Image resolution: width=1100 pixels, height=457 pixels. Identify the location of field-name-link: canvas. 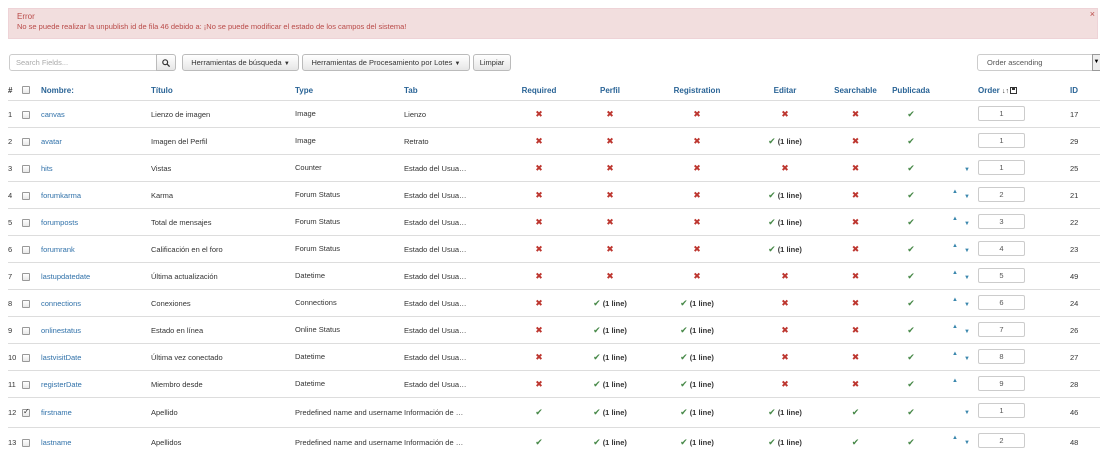
(96, 114).